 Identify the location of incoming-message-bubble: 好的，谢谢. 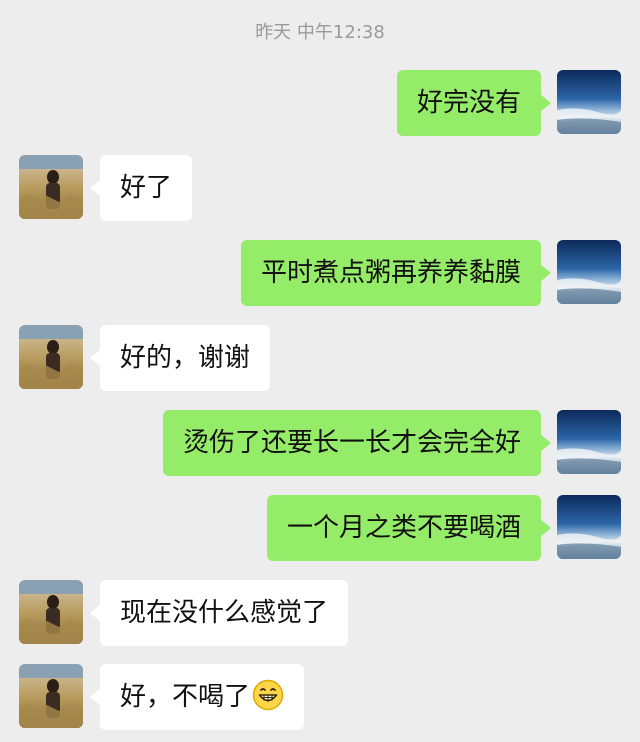
(180, 358).